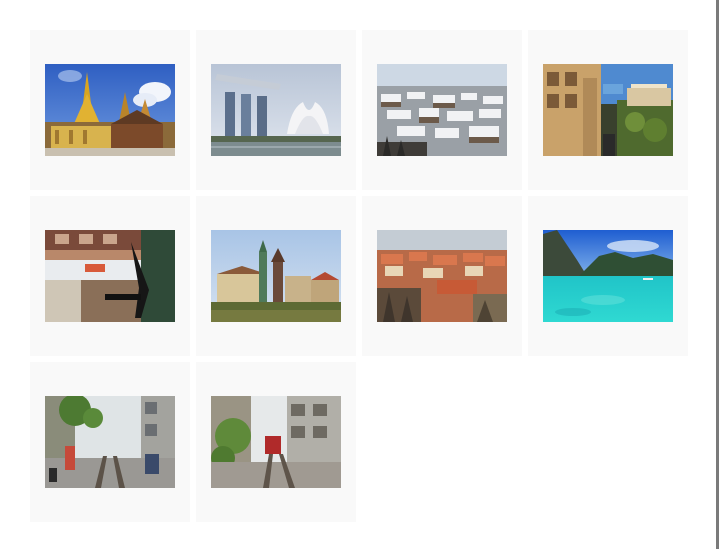 The width and height of the screenshot is (719, 549). I want to click on thumbnail-tile-snowy-rooftops, so click(442, 110).